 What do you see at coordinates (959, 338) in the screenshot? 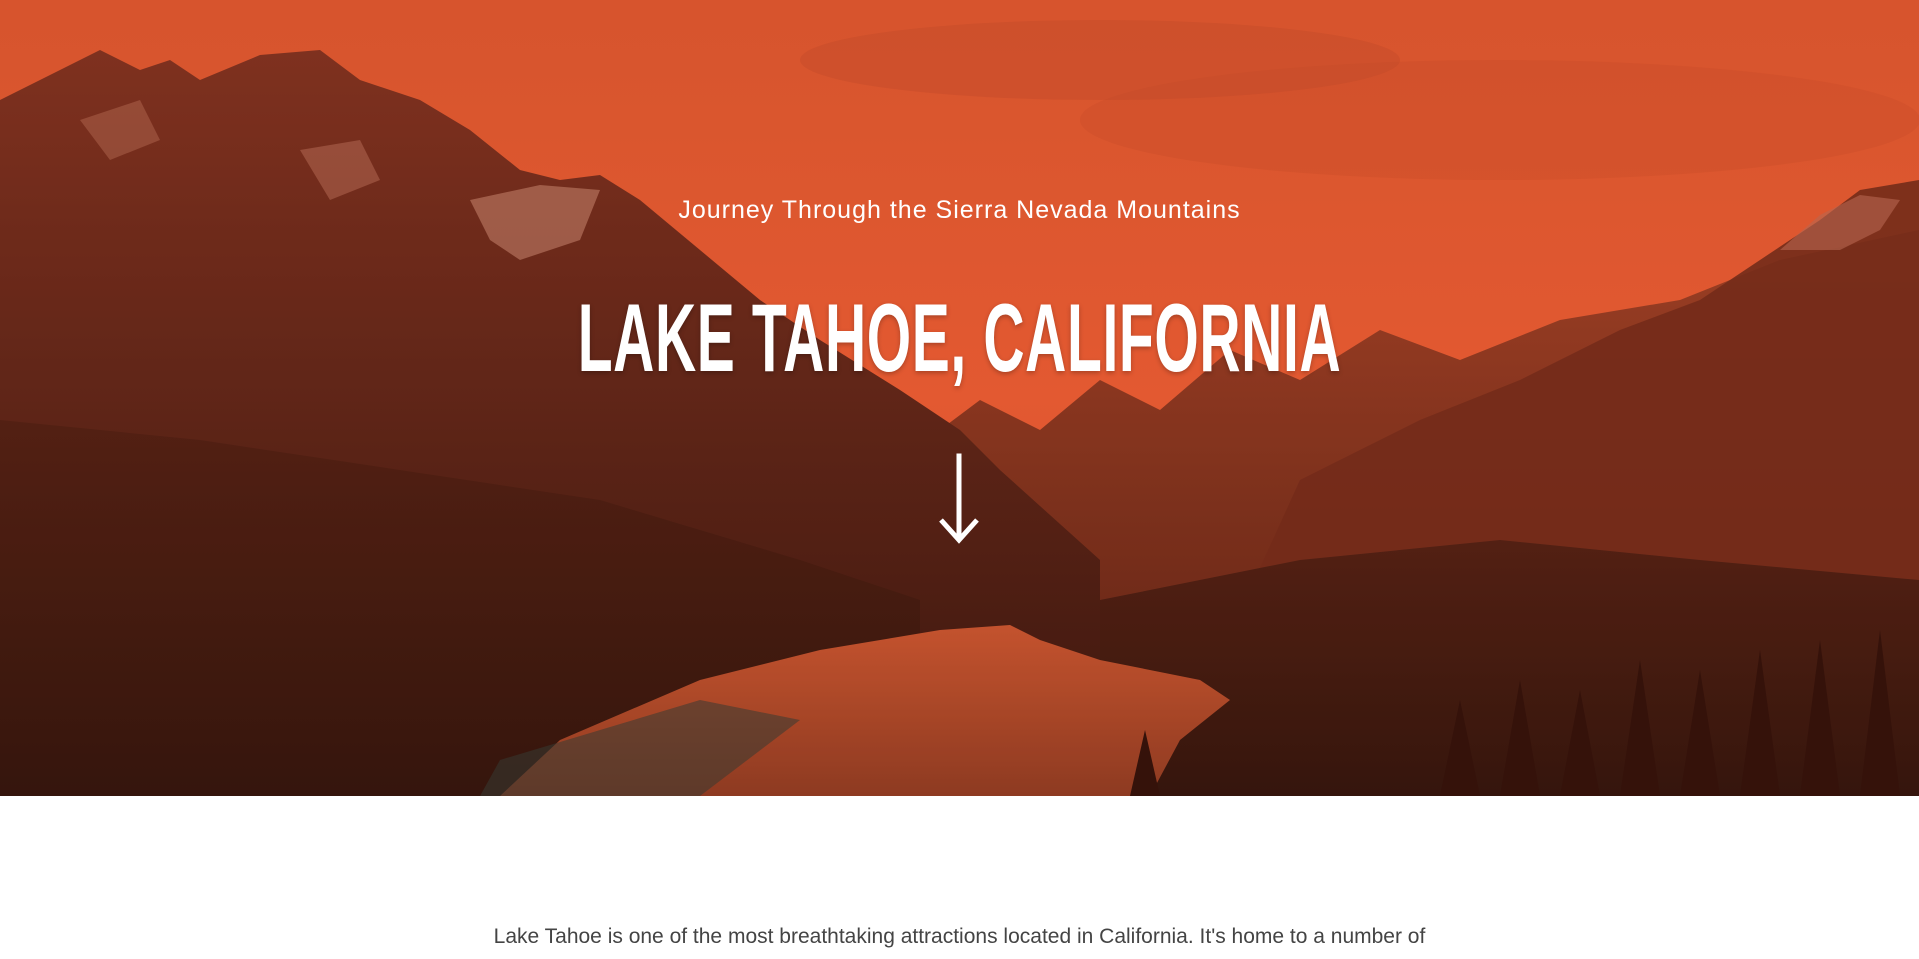
I see `hero-title: LAKE TAHOE, CALIFORNIA` at bounding box center [959, 338].